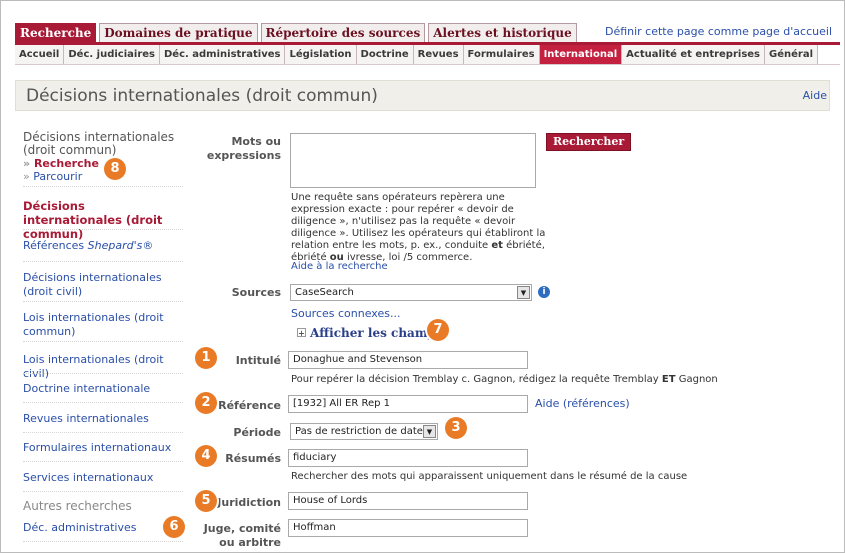 The height and width of the screenshot is (553, 845). I want to click on subtab-international: International, so click(581, 54).